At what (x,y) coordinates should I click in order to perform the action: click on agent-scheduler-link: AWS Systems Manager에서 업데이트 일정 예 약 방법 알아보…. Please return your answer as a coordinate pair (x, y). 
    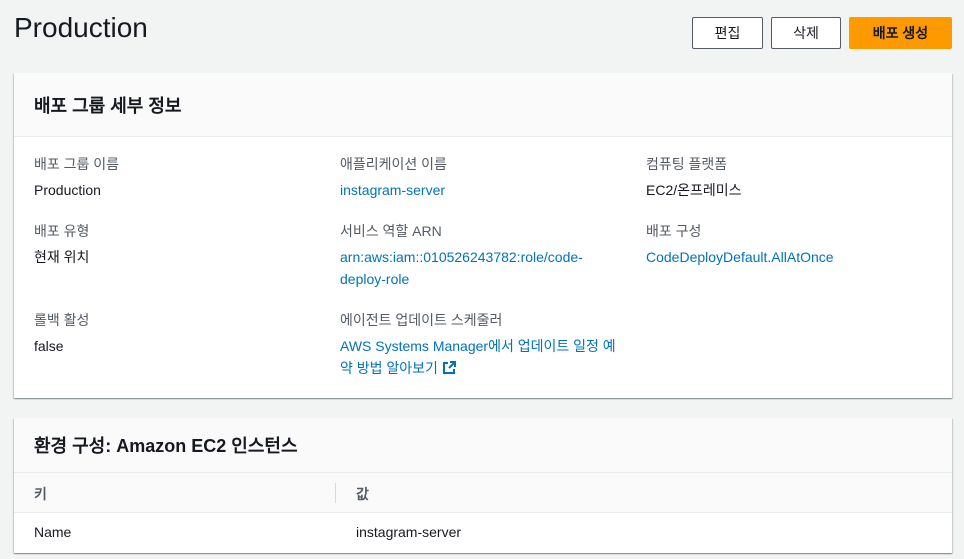
    Looking at the image, I should click on (485, 358).